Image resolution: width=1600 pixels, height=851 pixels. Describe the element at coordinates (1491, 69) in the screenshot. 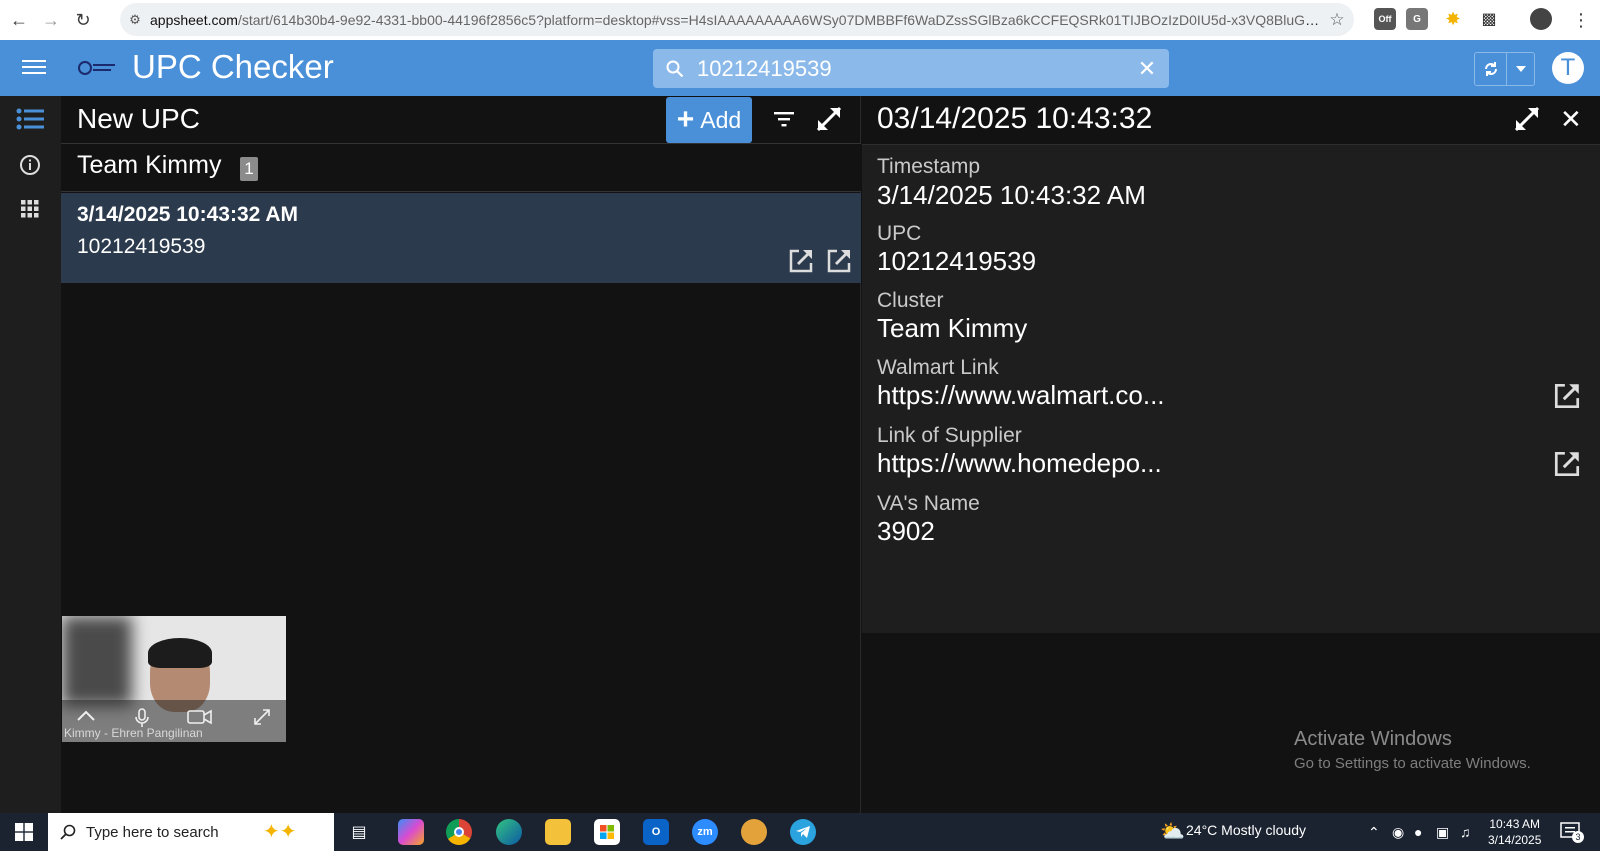

I see `sync-icon` at that location.